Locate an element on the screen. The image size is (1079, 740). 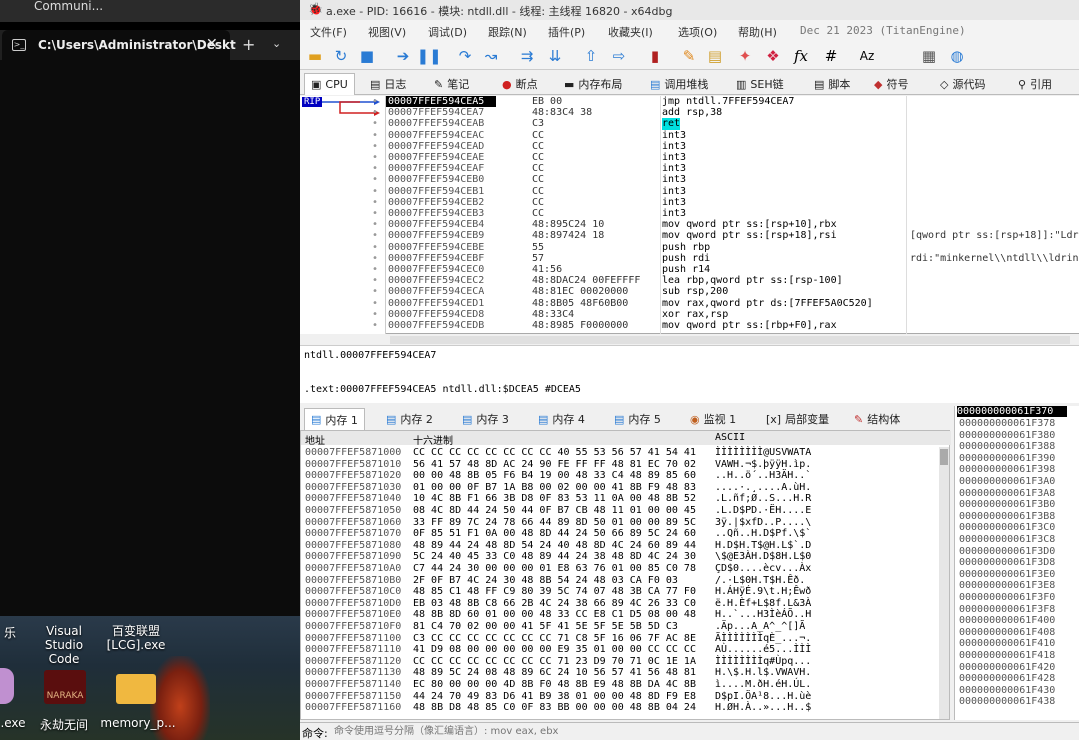
step-into-icon: ↷ is located at coordinates (465, 56).